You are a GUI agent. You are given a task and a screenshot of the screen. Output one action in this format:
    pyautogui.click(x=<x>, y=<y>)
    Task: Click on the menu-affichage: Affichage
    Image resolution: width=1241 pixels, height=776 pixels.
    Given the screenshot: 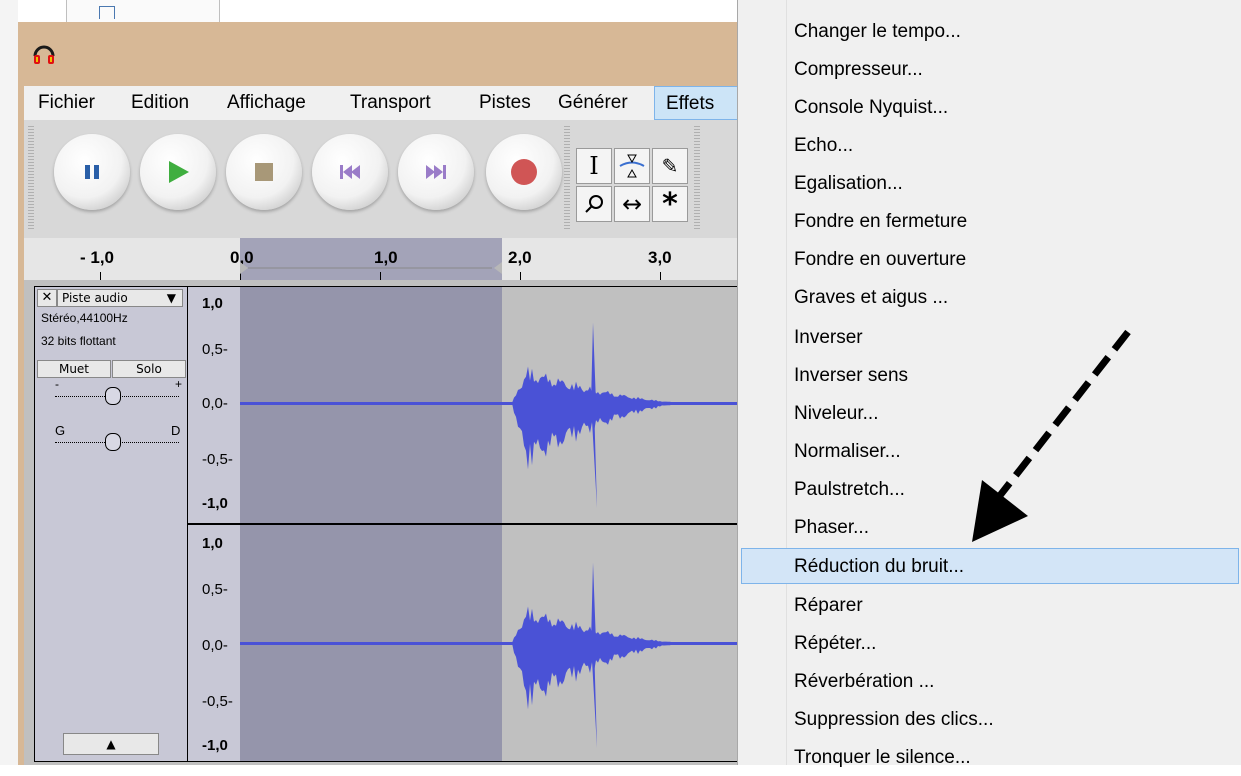 What is the action you would take?
    pyautogui.click(x=266, y=103)
    